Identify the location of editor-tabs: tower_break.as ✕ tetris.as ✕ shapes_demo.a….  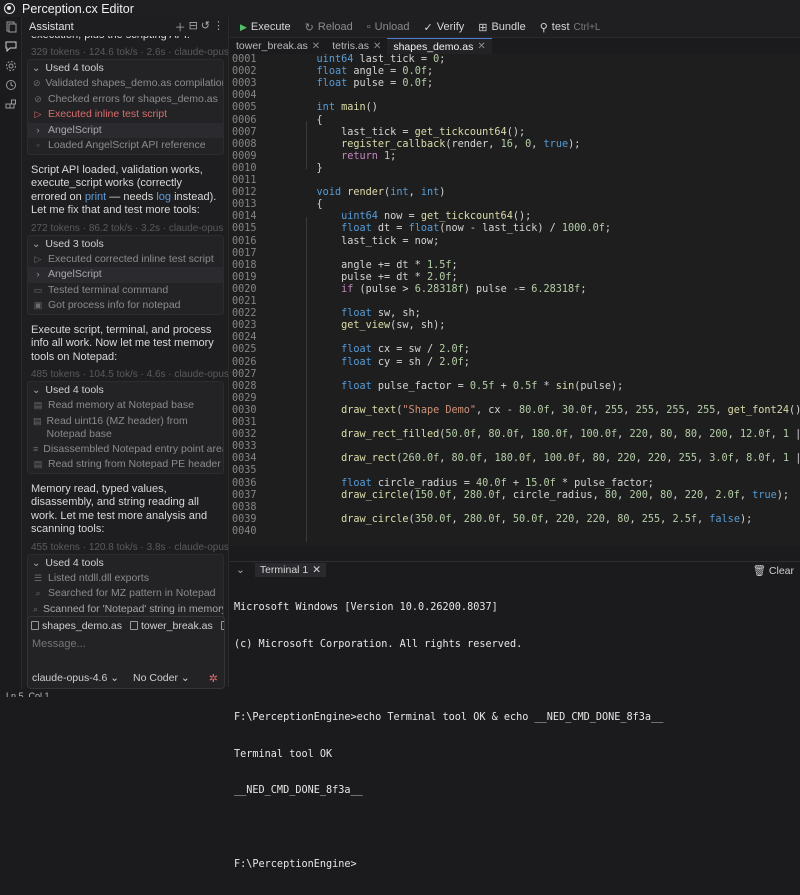
(515, 46).